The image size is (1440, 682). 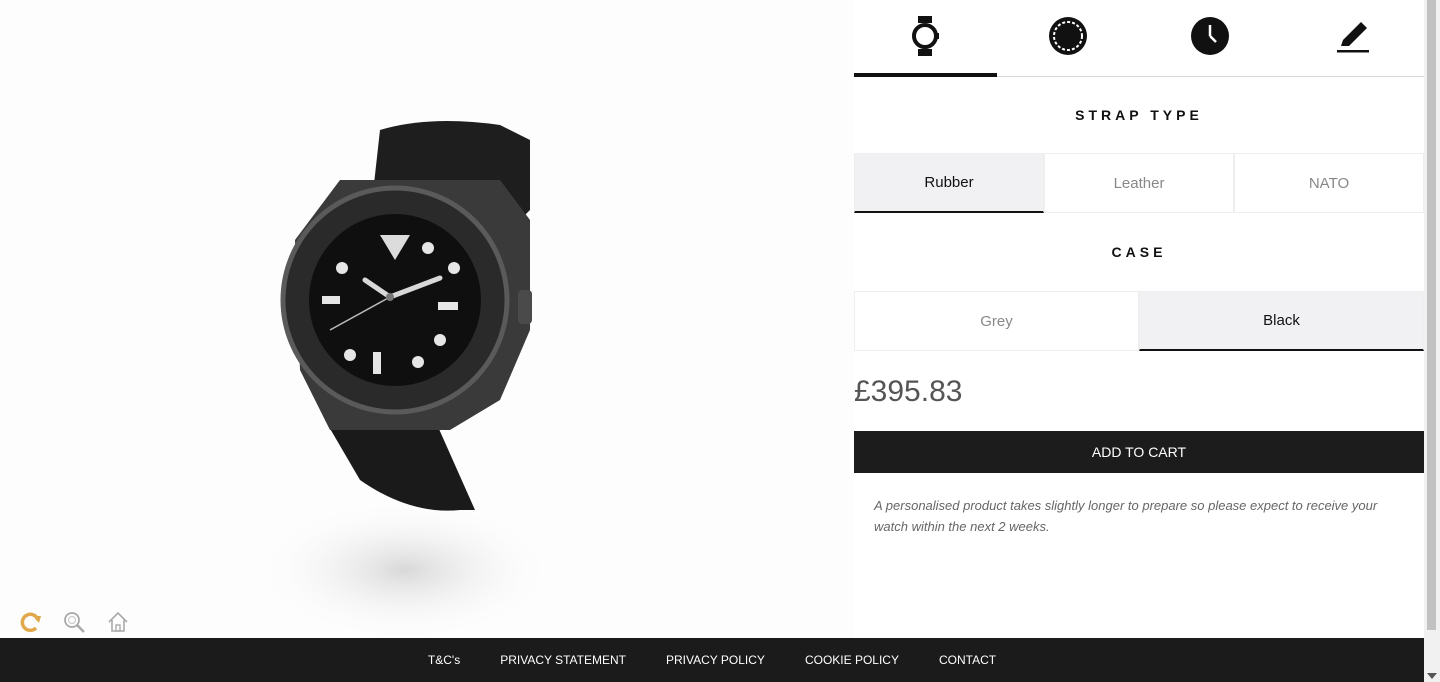 What do you see at coordinates (1139, 252) in the screenshot?
I see `case-title: CASE` at bounding box center [1139, 252].